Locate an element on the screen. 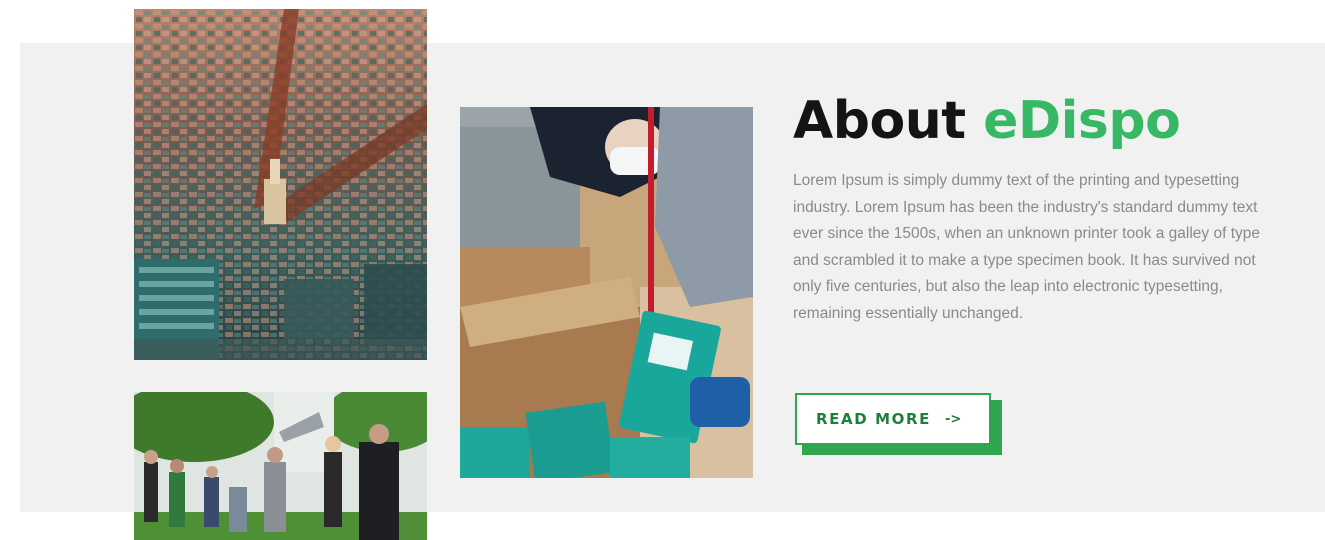 The width and height of the screenshot is (1325, 540). arrow-right-icon: -> is located at coordinates (953, 419).